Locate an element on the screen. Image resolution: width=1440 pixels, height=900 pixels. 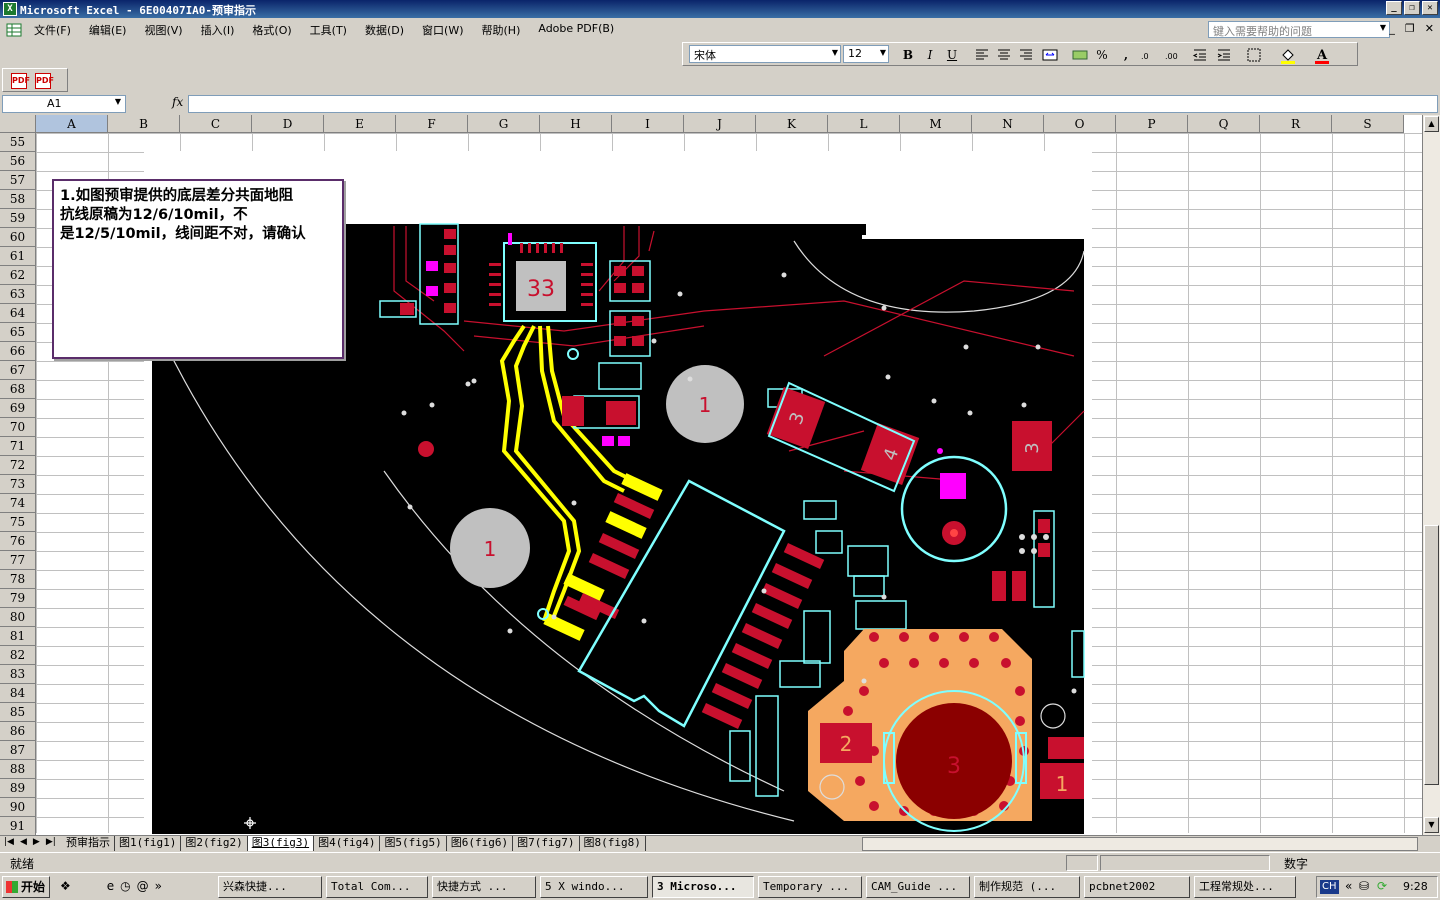
menu-item-3: 插入(I) is located at coordinates (218, 30).